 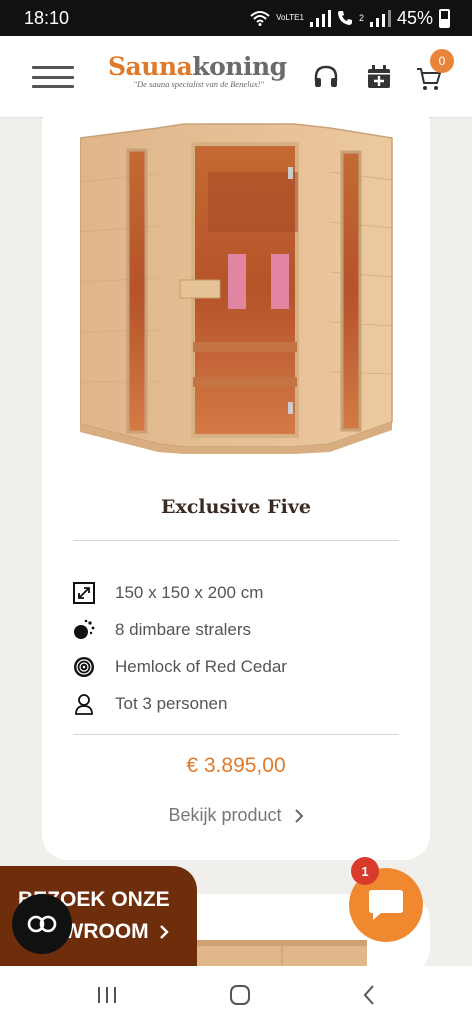 I want to click on spec-row-radiators: 8 dimbare stralers, so click(x=161, y=630).